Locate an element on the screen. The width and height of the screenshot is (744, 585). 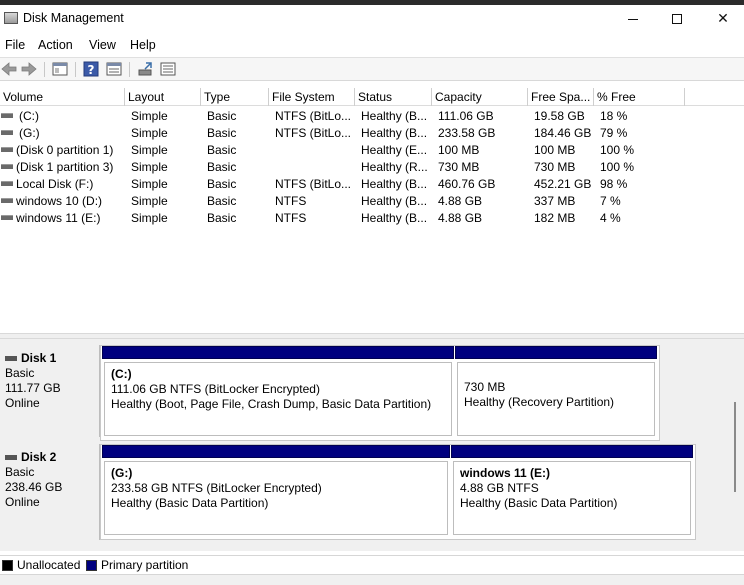
legend-unallocated: Unallocated is located at coordinates (49, 565).